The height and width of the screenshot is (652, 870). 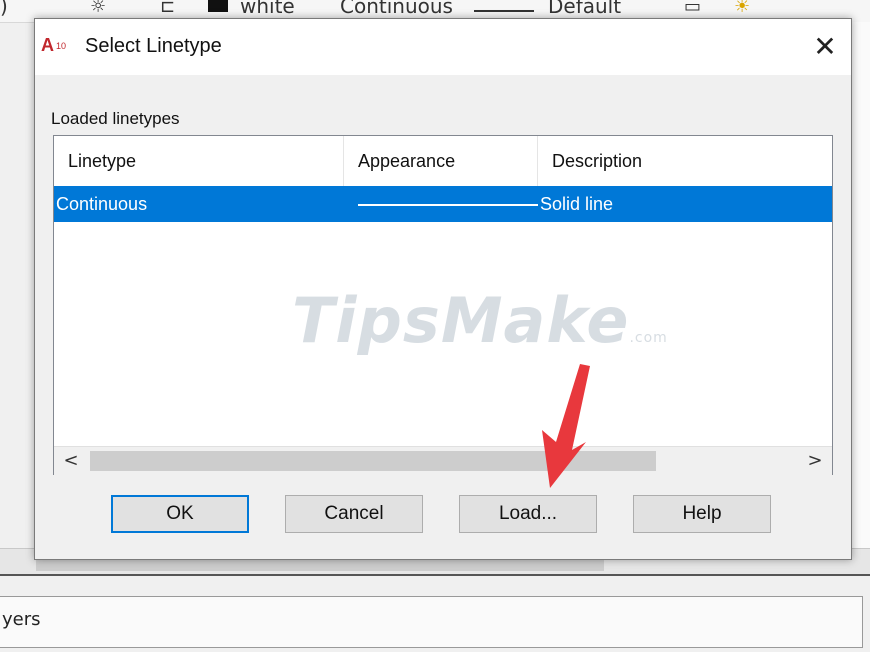 I want to click on toolbar-color: white, so click(x=267, y=9).